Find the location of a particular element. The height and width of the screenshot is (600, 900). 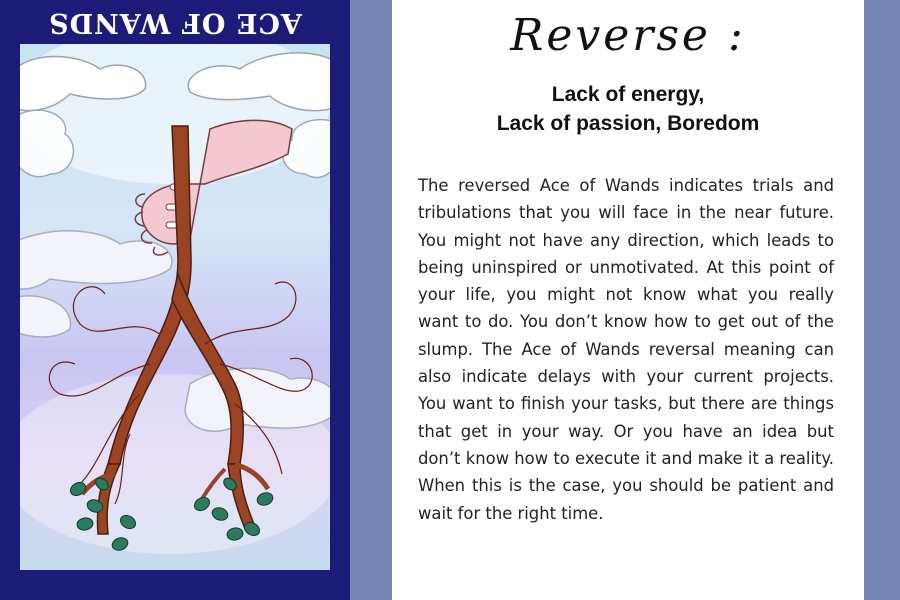

cloud-middle is located at coordinates (96, 284).